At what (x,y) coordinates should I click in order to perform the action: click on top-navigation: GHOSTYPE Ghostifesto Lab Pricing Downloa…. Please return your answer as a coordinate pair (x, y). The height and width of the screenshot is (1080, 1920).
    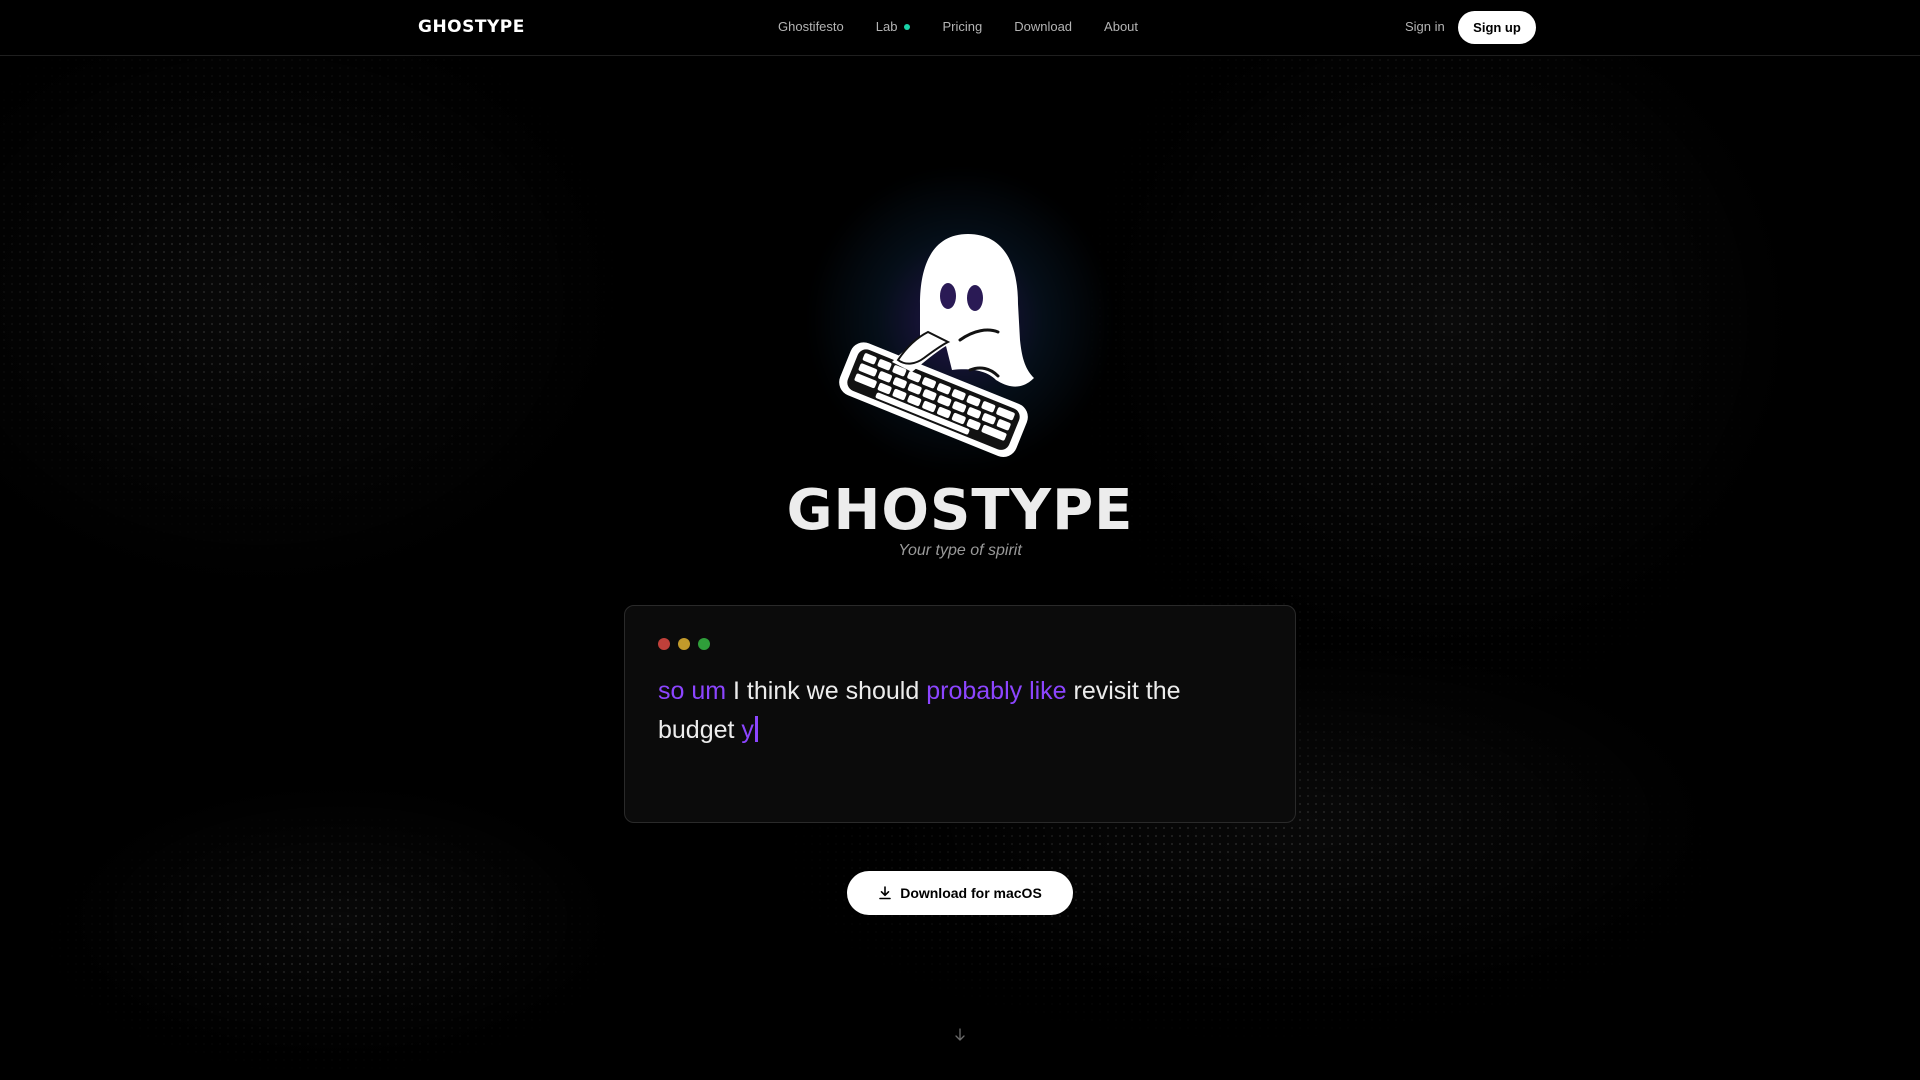
    Looking at the image, I should click on (960, 28).